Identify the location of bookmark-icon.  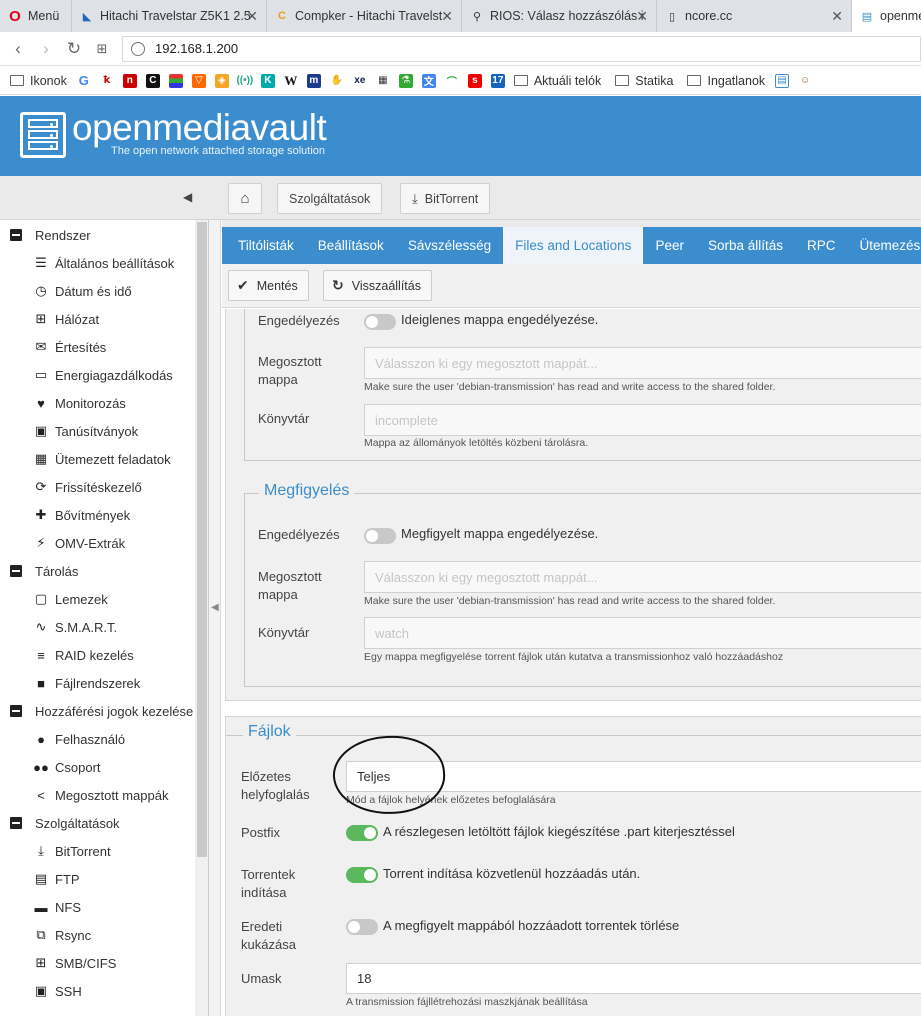
(175, 80).